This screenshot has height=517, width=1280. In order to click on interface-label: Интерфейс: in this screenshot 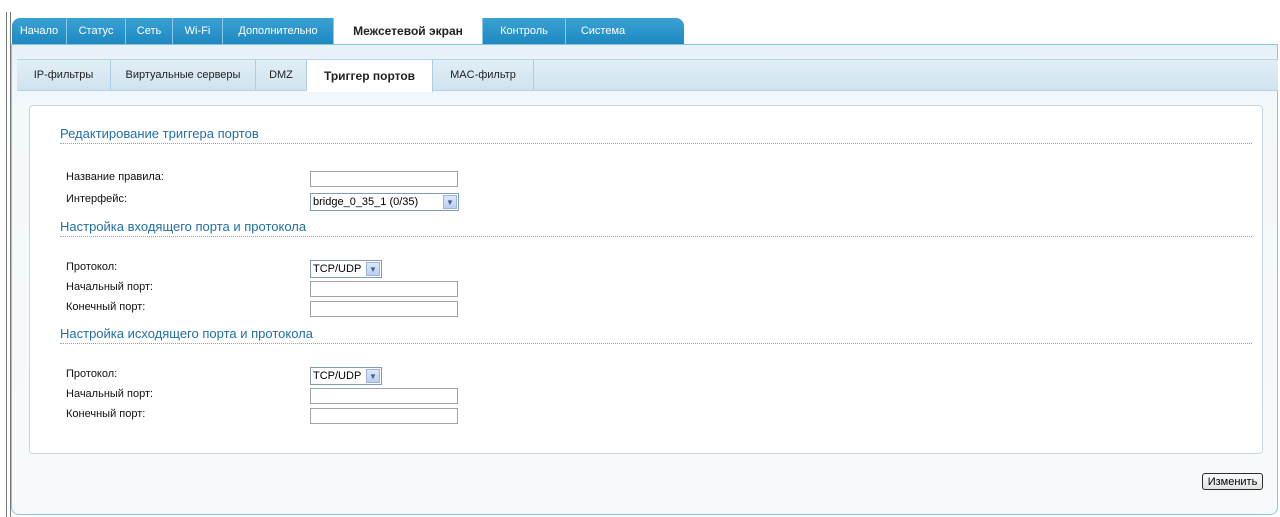, I will do `click(96, 199)`.